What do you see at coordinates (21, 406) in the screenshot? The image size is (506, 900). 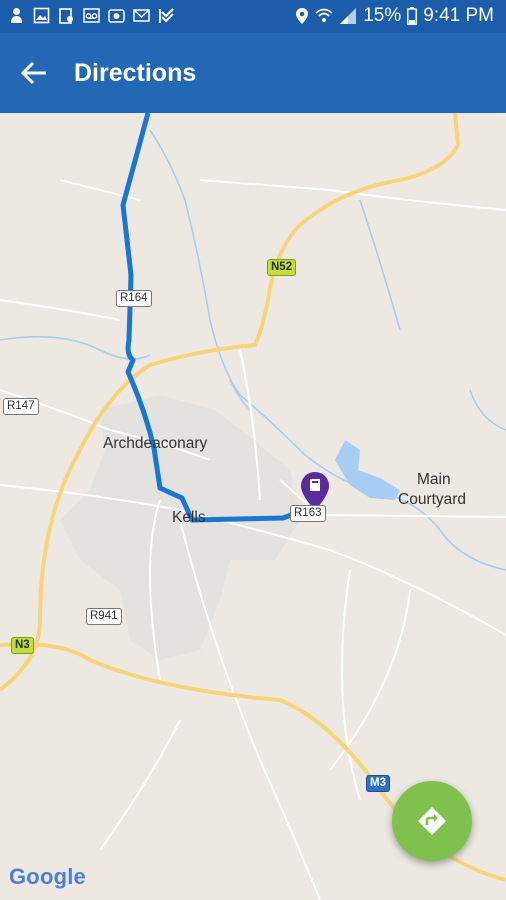 I see `road-shield-r147: R147` at bounding box center [21, 406].